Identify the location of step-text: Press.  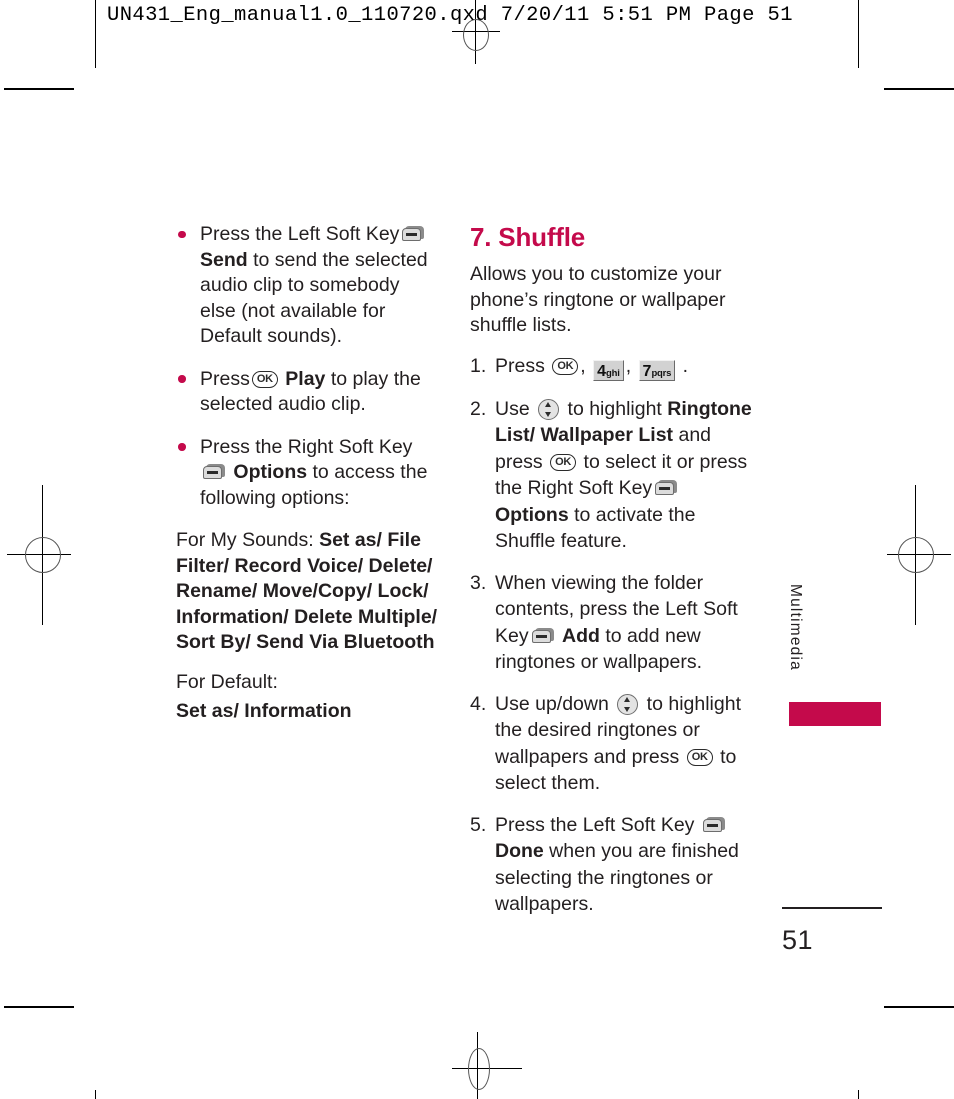
(520, 365).